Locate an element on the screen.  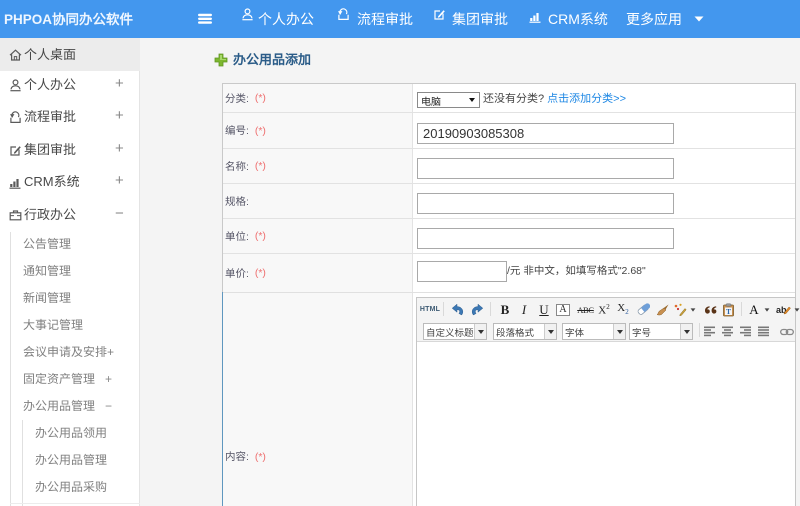
svg-text: T is located at coordinates (727, 310).